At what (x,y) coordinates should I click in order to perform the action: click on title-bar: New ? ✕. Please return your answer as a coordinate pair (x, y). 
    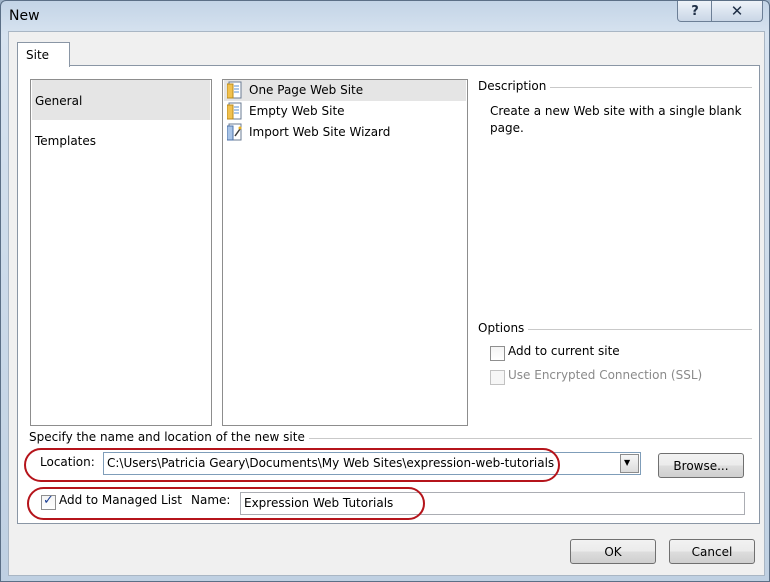
    Looking at the image, I should click on (385, 16).